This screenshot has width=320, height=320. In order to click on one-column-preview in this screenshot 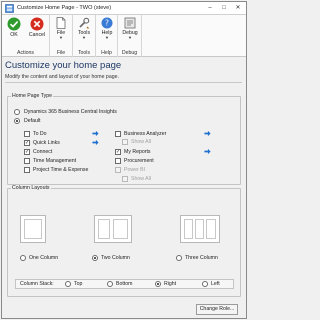, I will do `click(33, 229)`.